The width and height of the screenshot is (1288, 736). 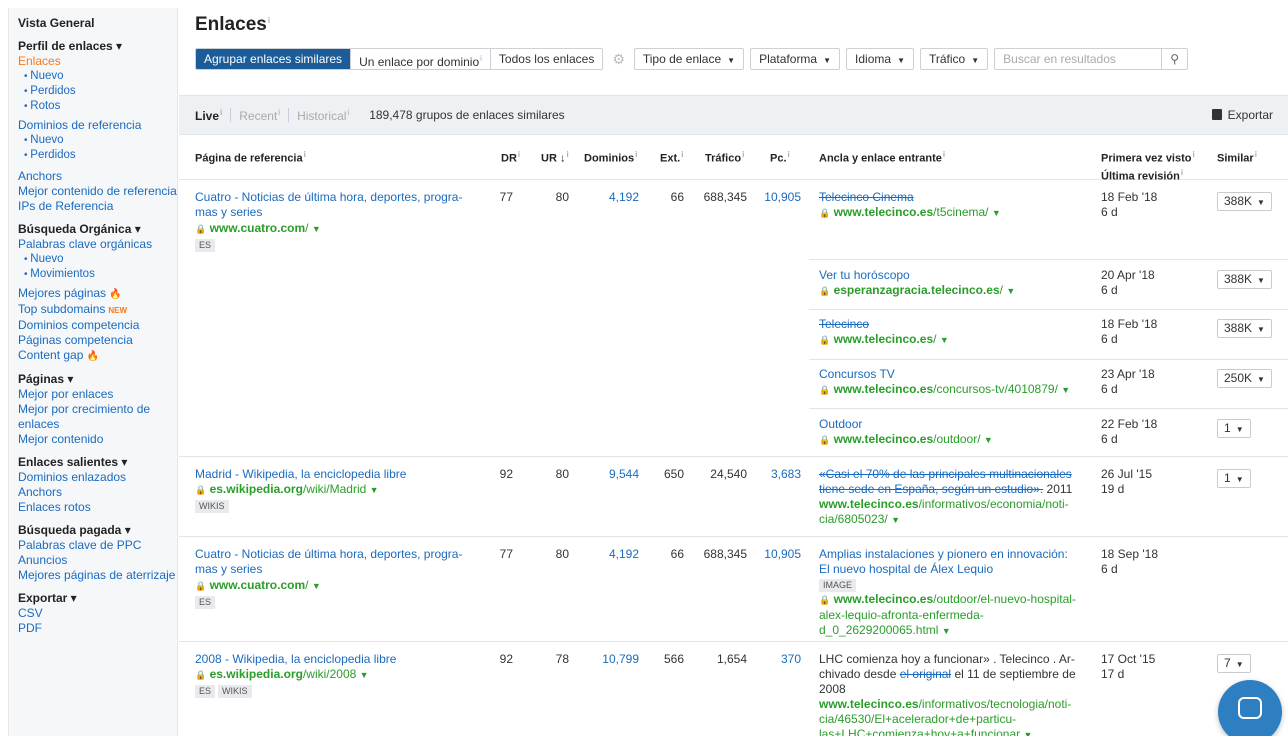 I want to click on mode-recent: Recenti, so click(x=259, y=115).